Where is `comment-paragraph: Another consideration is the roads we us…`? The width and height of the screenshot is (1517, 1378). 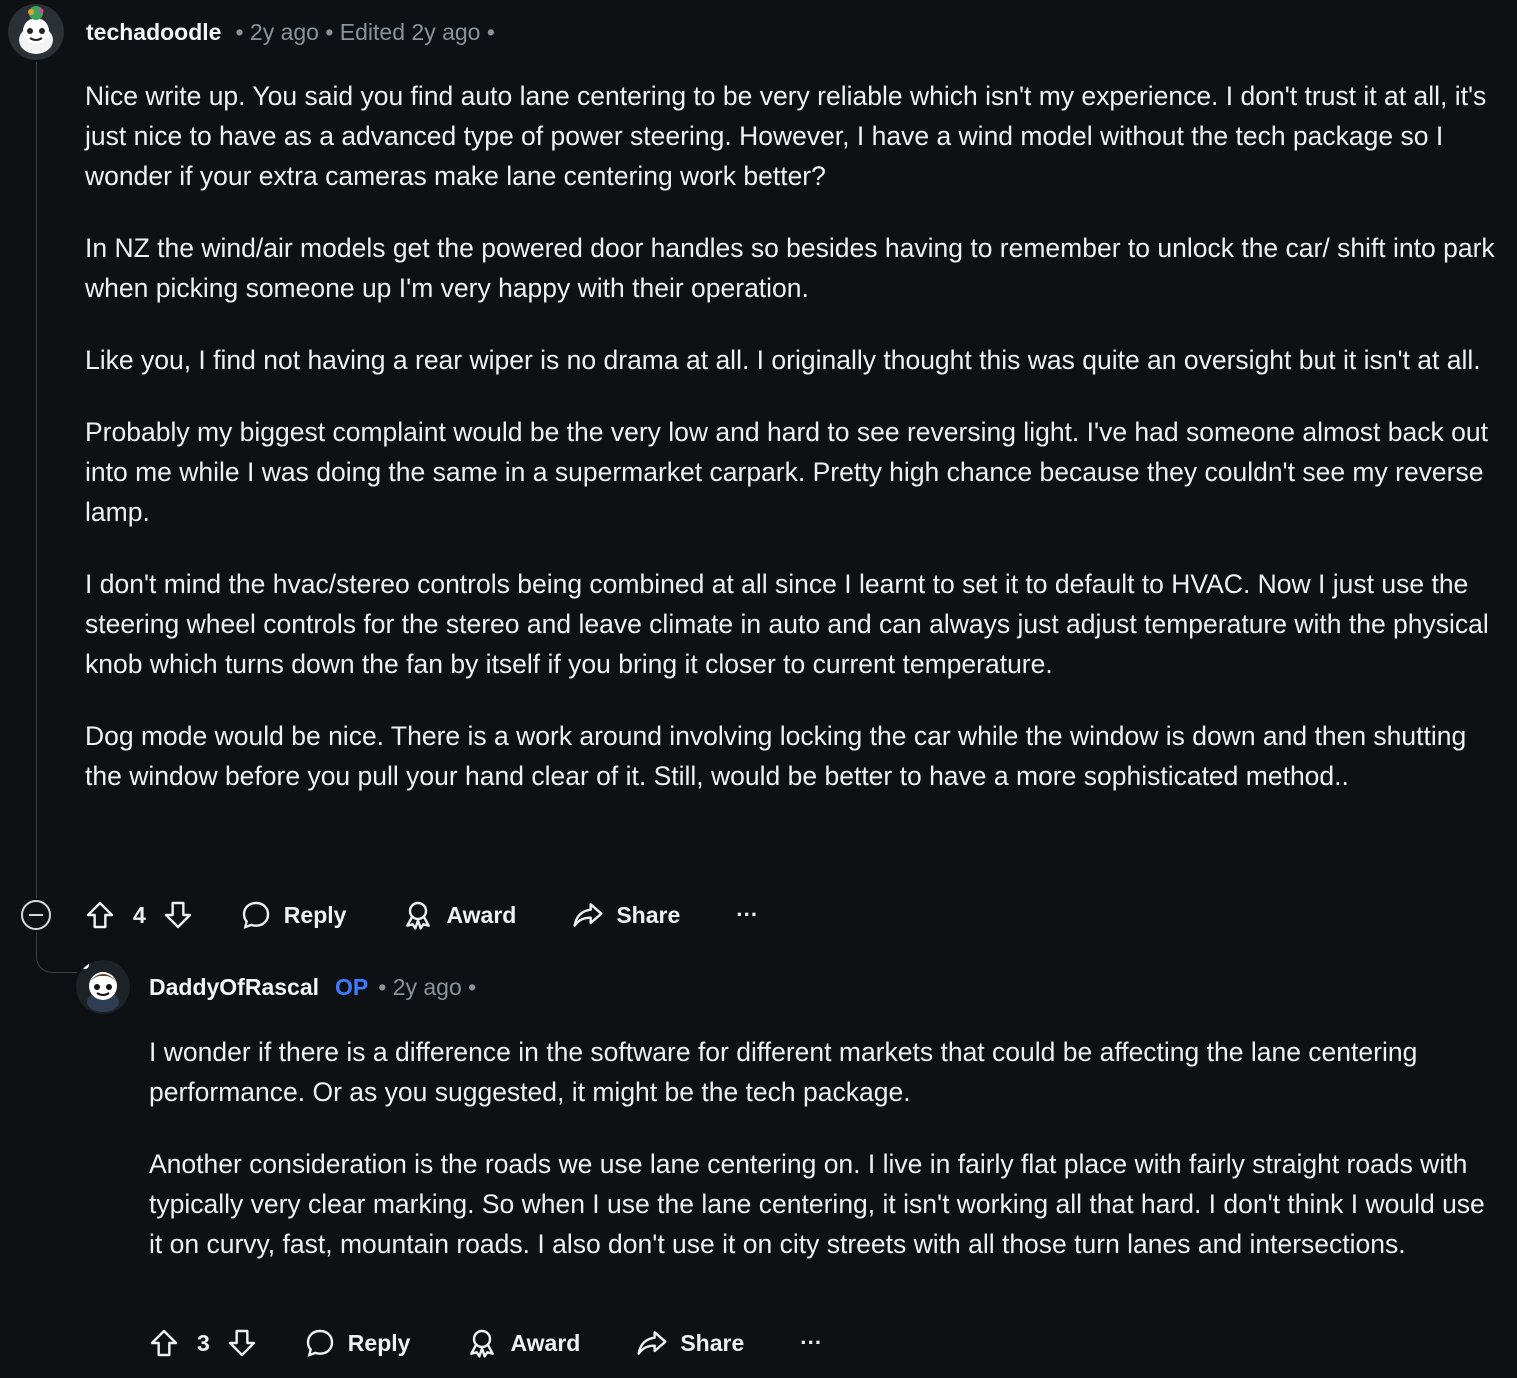
comment-paragraph: Another consideration is the roads we us… is located at coordinates (817, 1204).